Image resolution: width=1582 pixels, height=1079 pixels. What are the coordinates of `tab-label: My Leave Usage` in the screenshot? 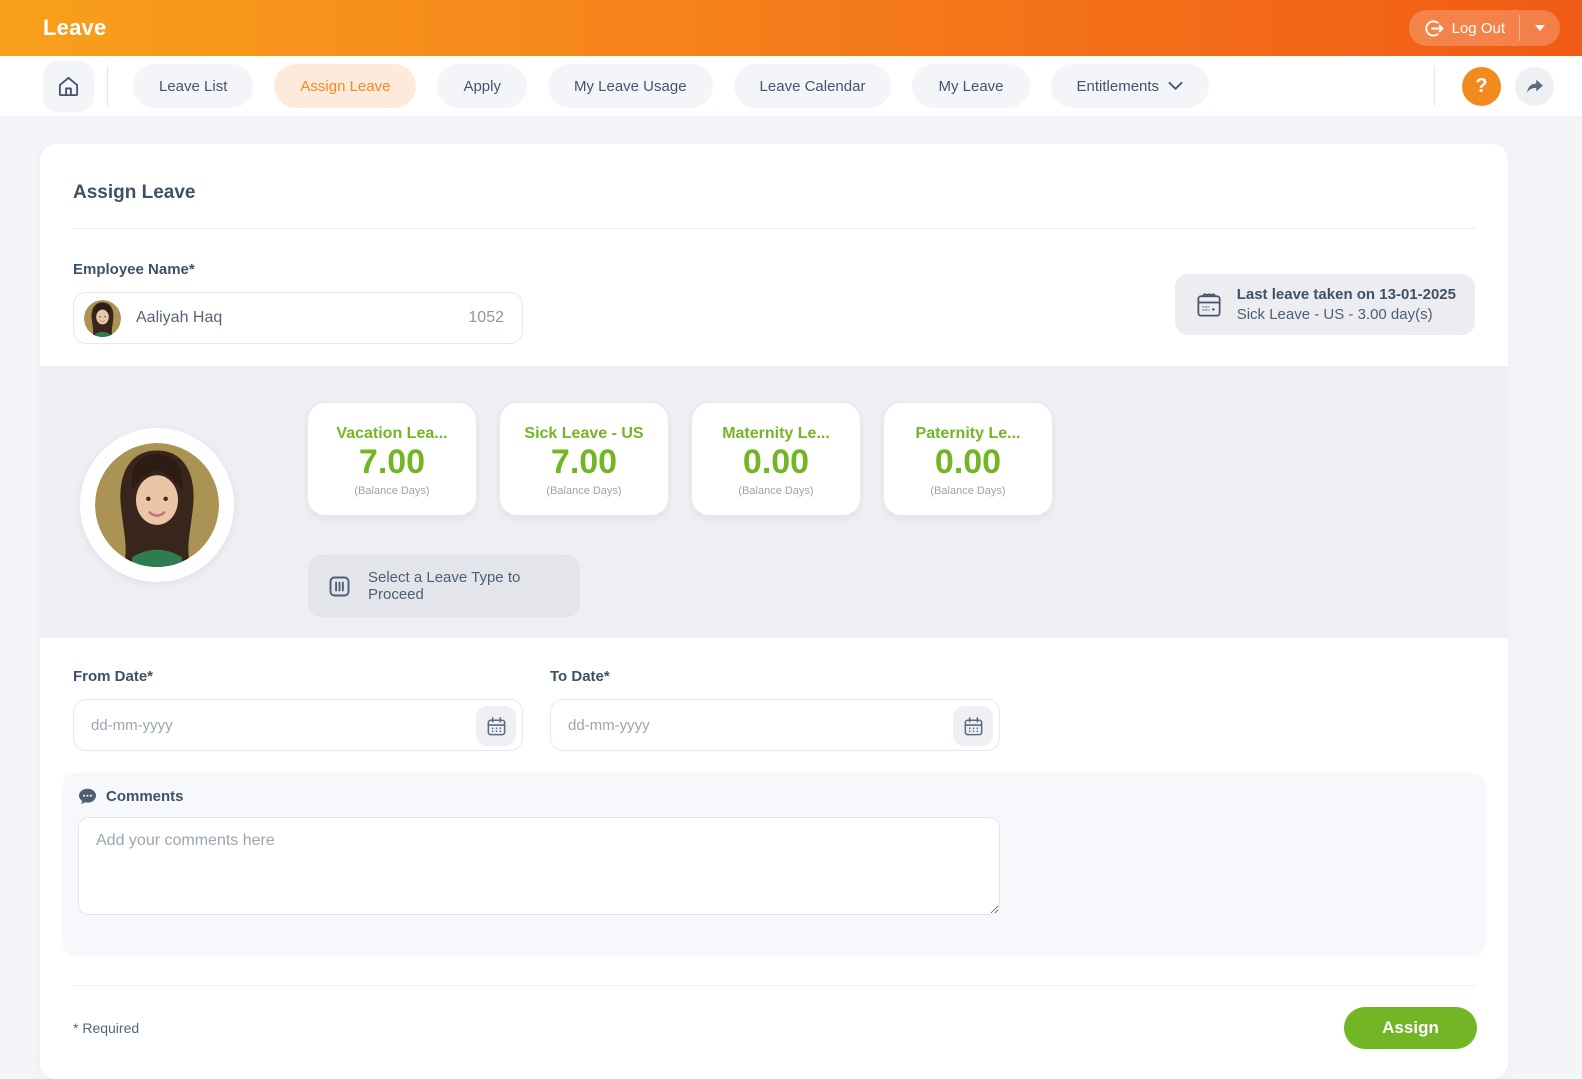 It's located at (630, 86).